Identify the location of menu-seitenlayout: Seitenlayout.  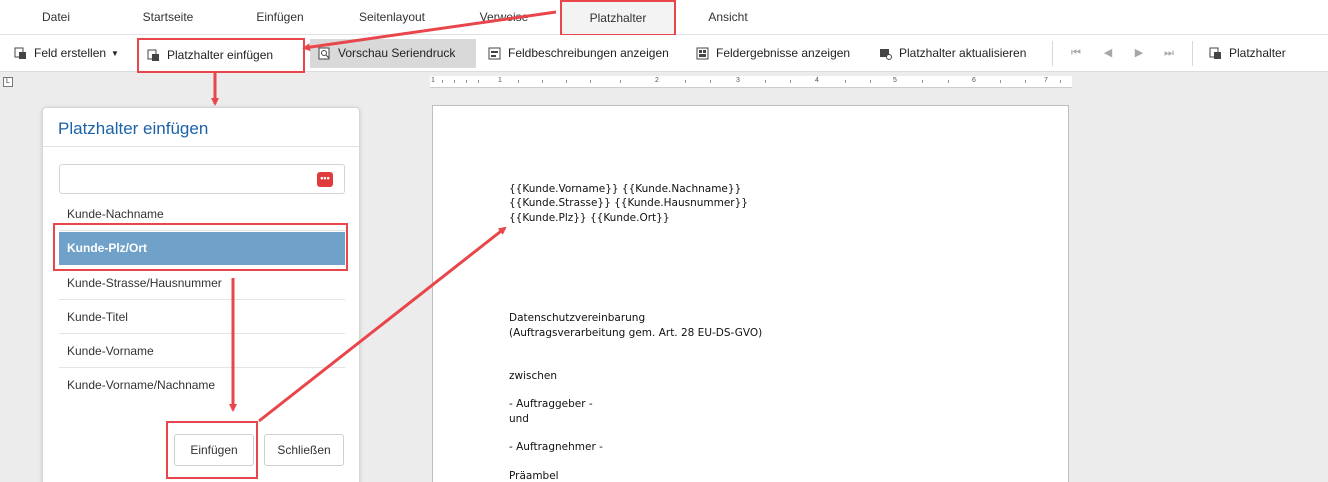
(392, 17).